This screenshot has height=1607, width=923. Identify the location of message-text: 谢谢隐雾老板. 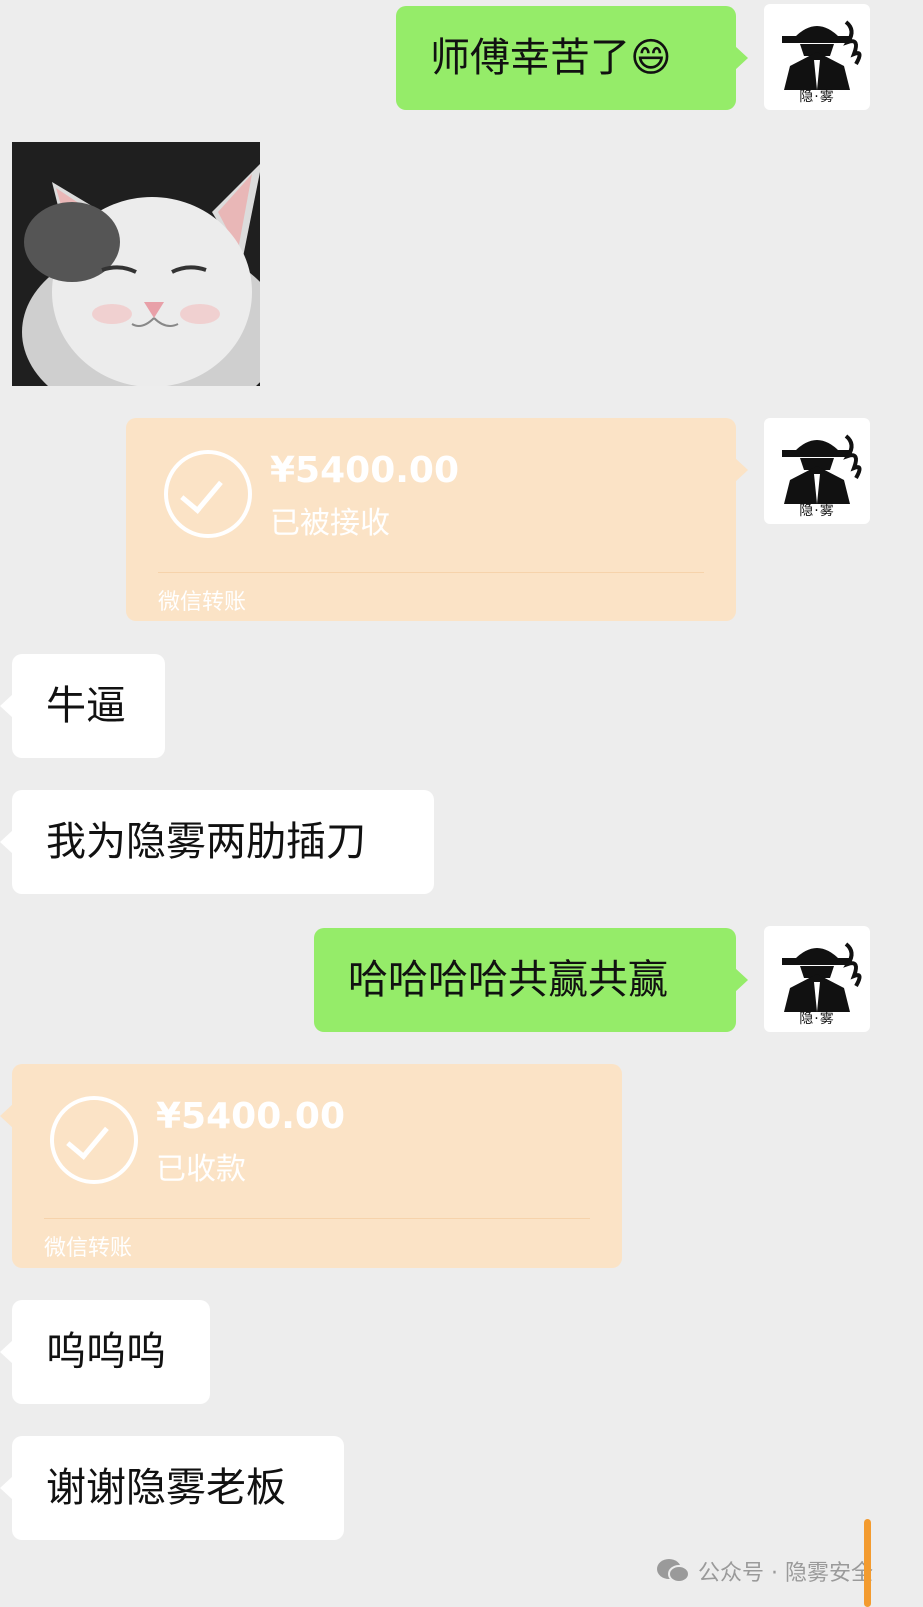
(166, 1488).